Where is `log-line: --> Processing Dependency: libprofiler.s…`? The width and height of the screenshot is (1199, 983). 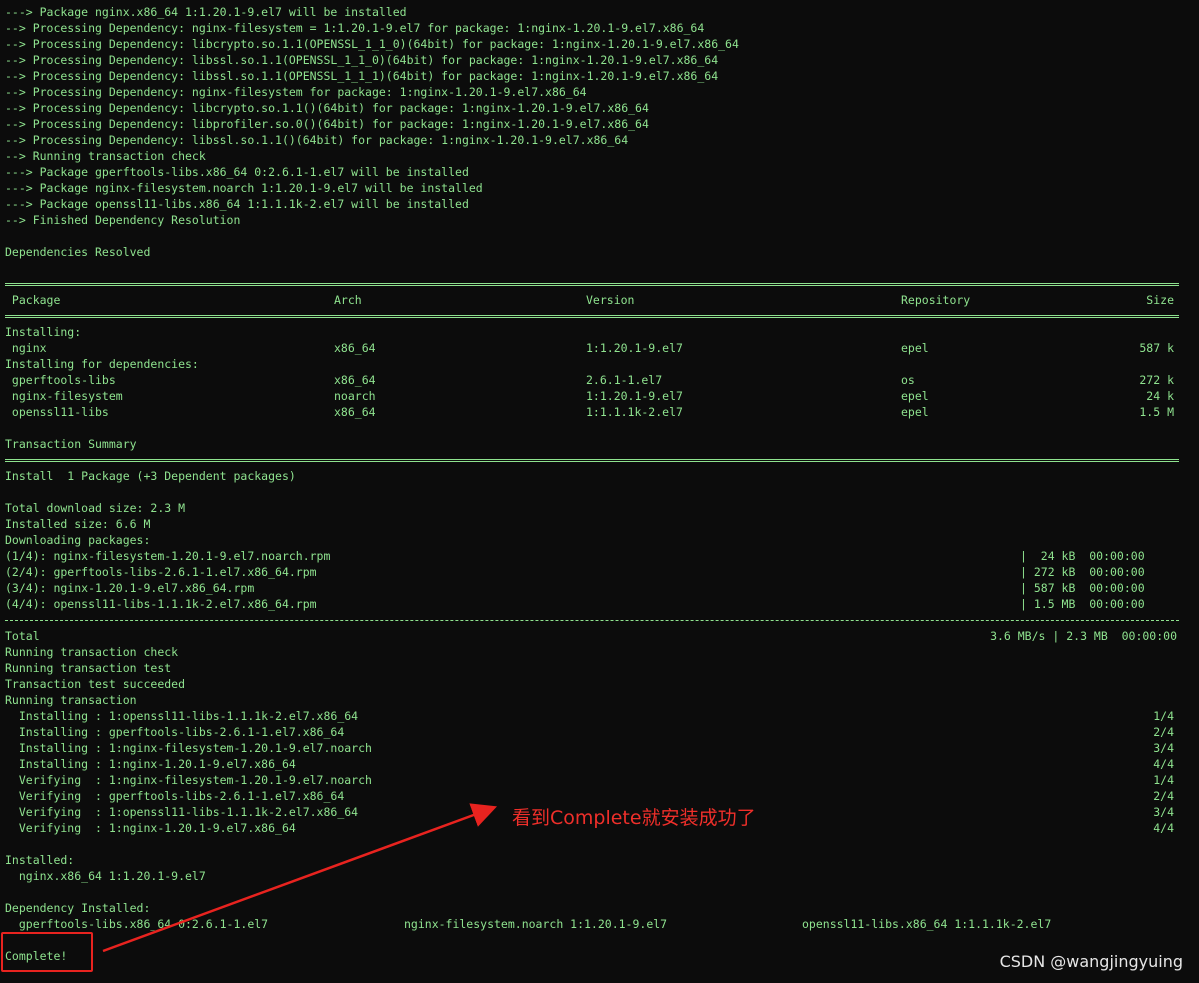 log-line: --> Processing Dependency: libprofiler.s… is located at coordinates (327, 124).